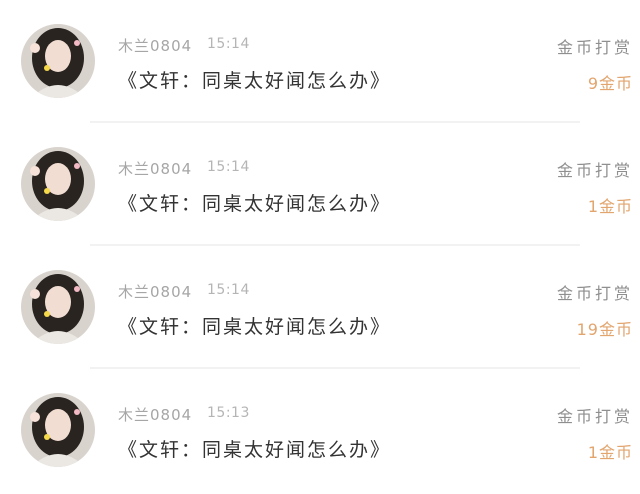 Image resolution: width=640 pixels, height=494 pixels. Describe the element at coordinates (604, 329) in the screenshot. I see `reward-amount: 19金币` at that location.